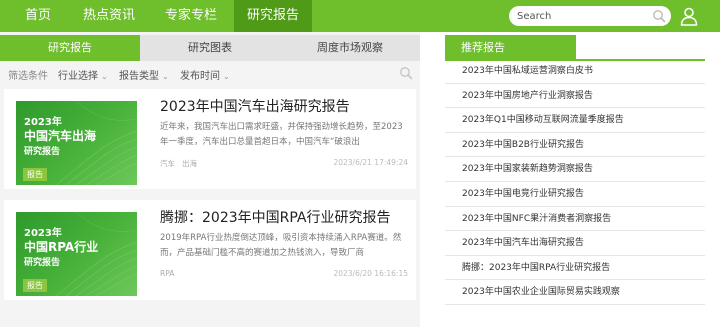  I want to click on recommend-item: 2023年中国农业企业国际贸易实践观察, so click(575, 292).